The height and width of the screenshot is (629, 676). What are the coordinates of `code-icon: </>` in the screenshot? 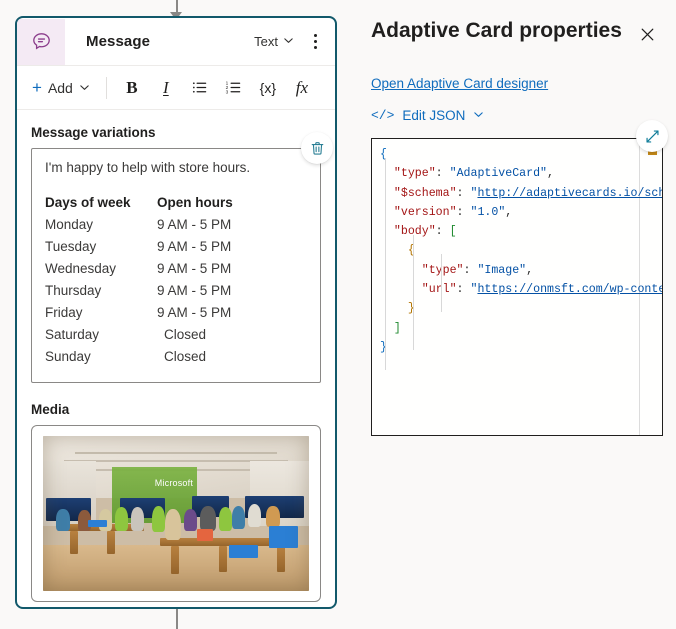 It's located at (383, 115).